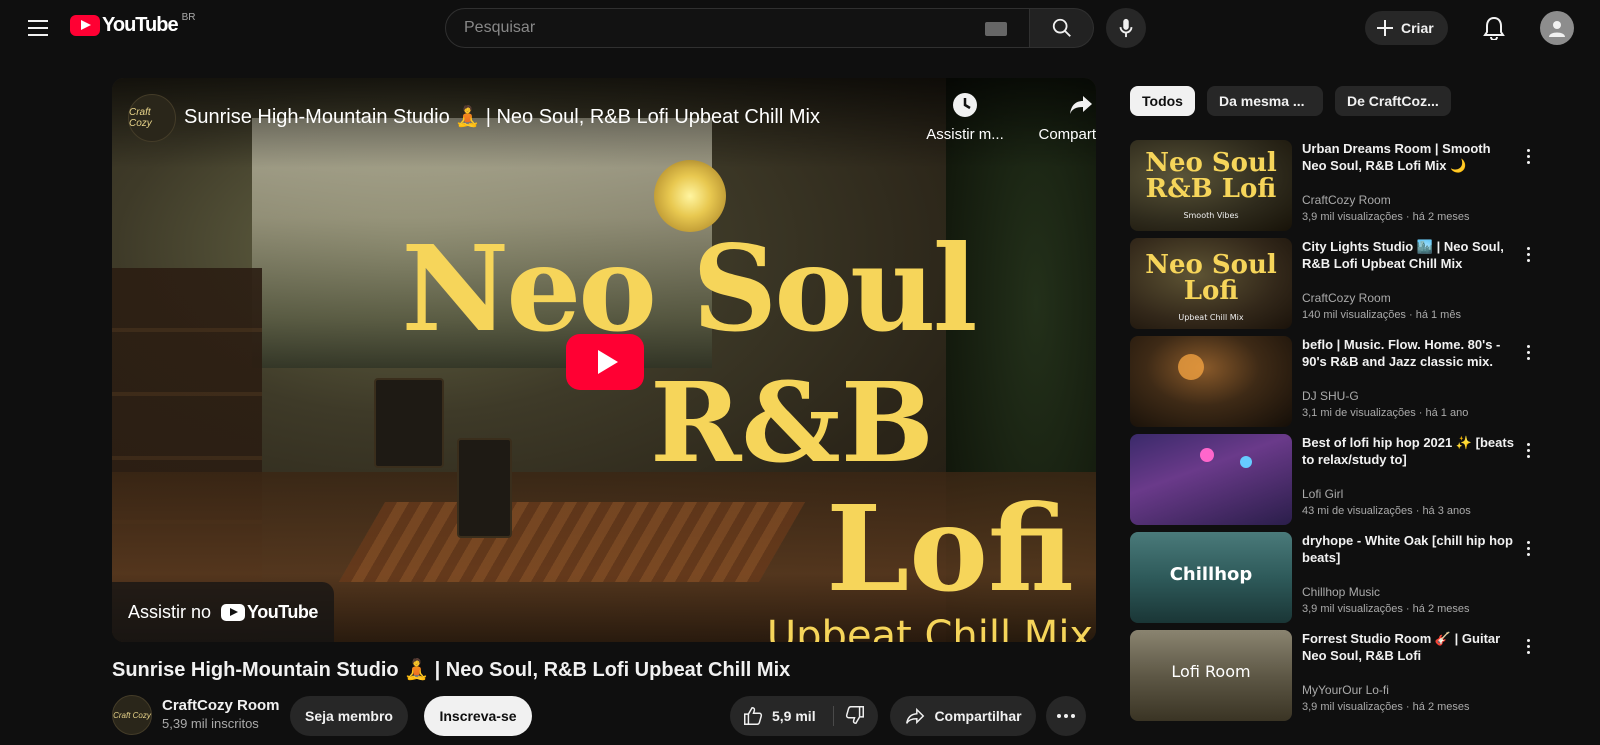 This screenshot has width=1600, height=745. I want to click on masthead: YouTube BR Criar, so click(800, 28).